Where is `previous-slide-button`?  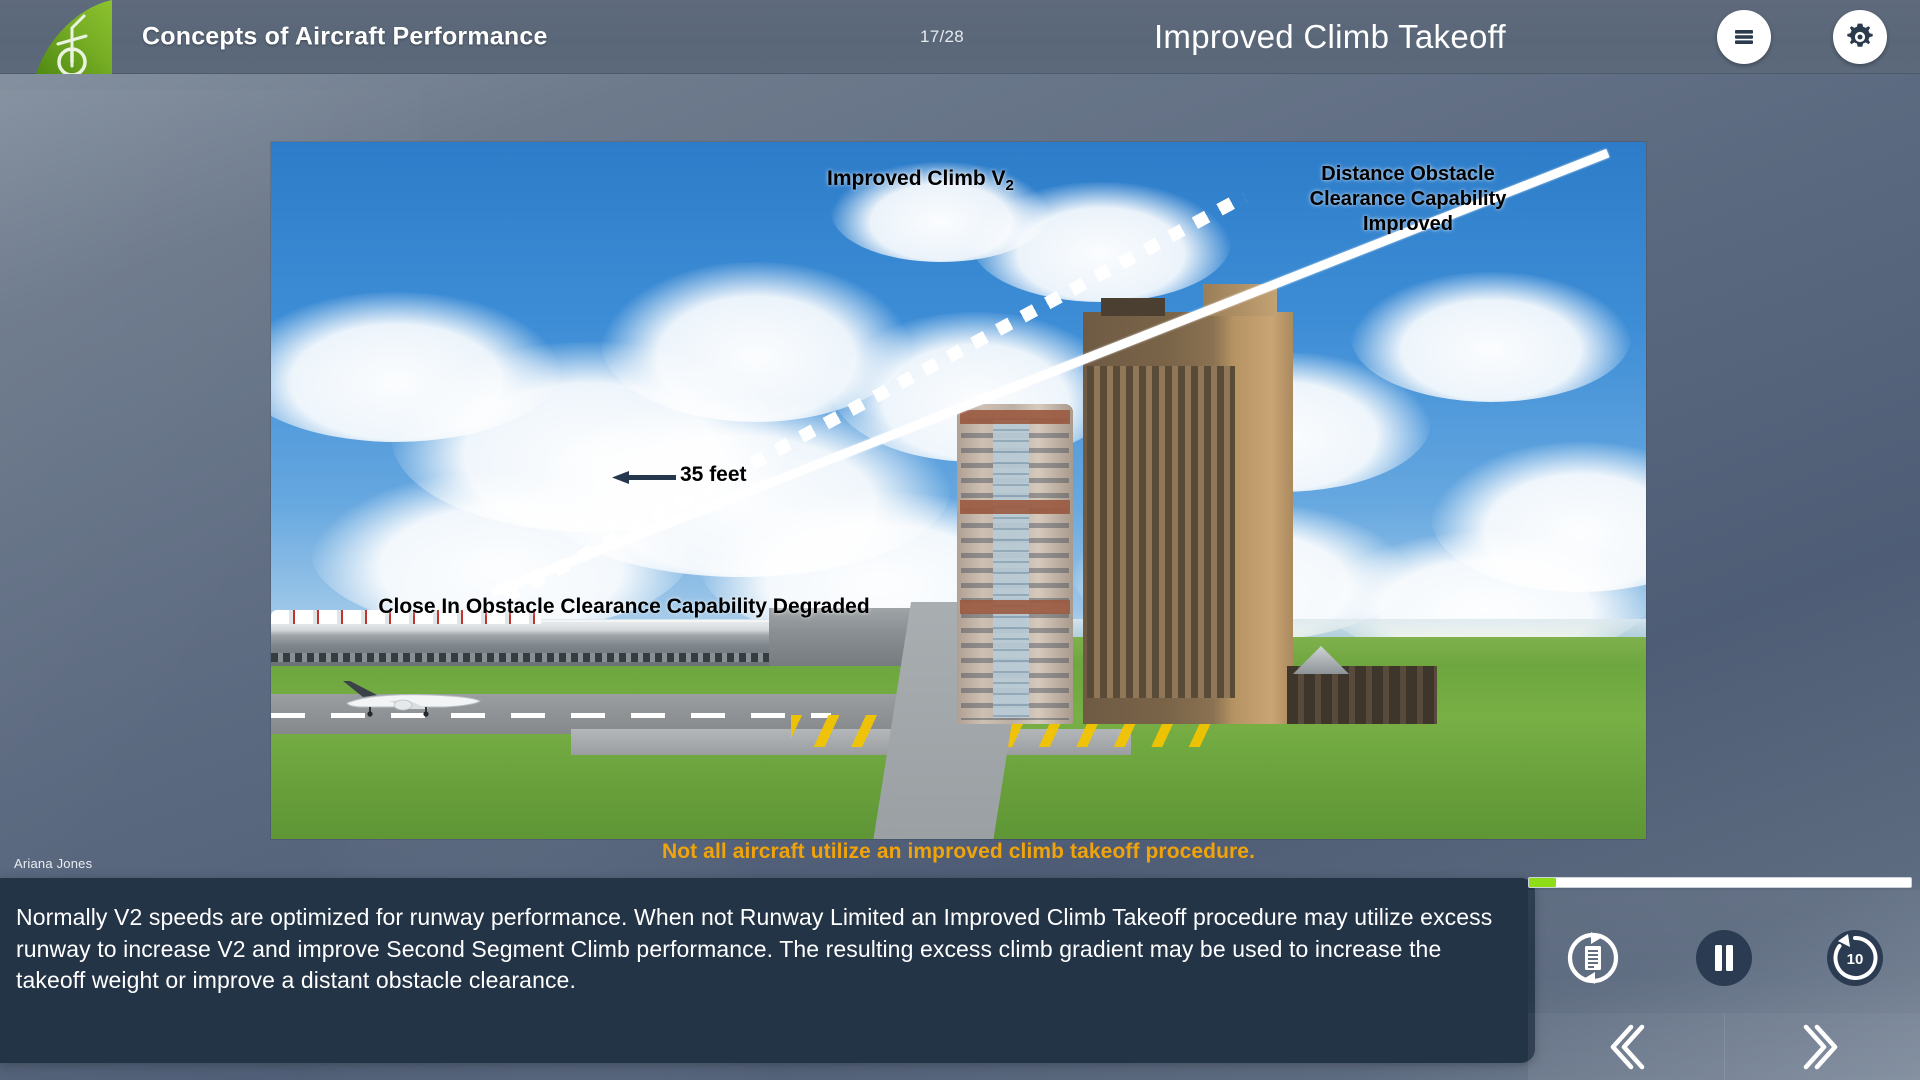 previous-slide-button is located at coordinates (1626, 1046).